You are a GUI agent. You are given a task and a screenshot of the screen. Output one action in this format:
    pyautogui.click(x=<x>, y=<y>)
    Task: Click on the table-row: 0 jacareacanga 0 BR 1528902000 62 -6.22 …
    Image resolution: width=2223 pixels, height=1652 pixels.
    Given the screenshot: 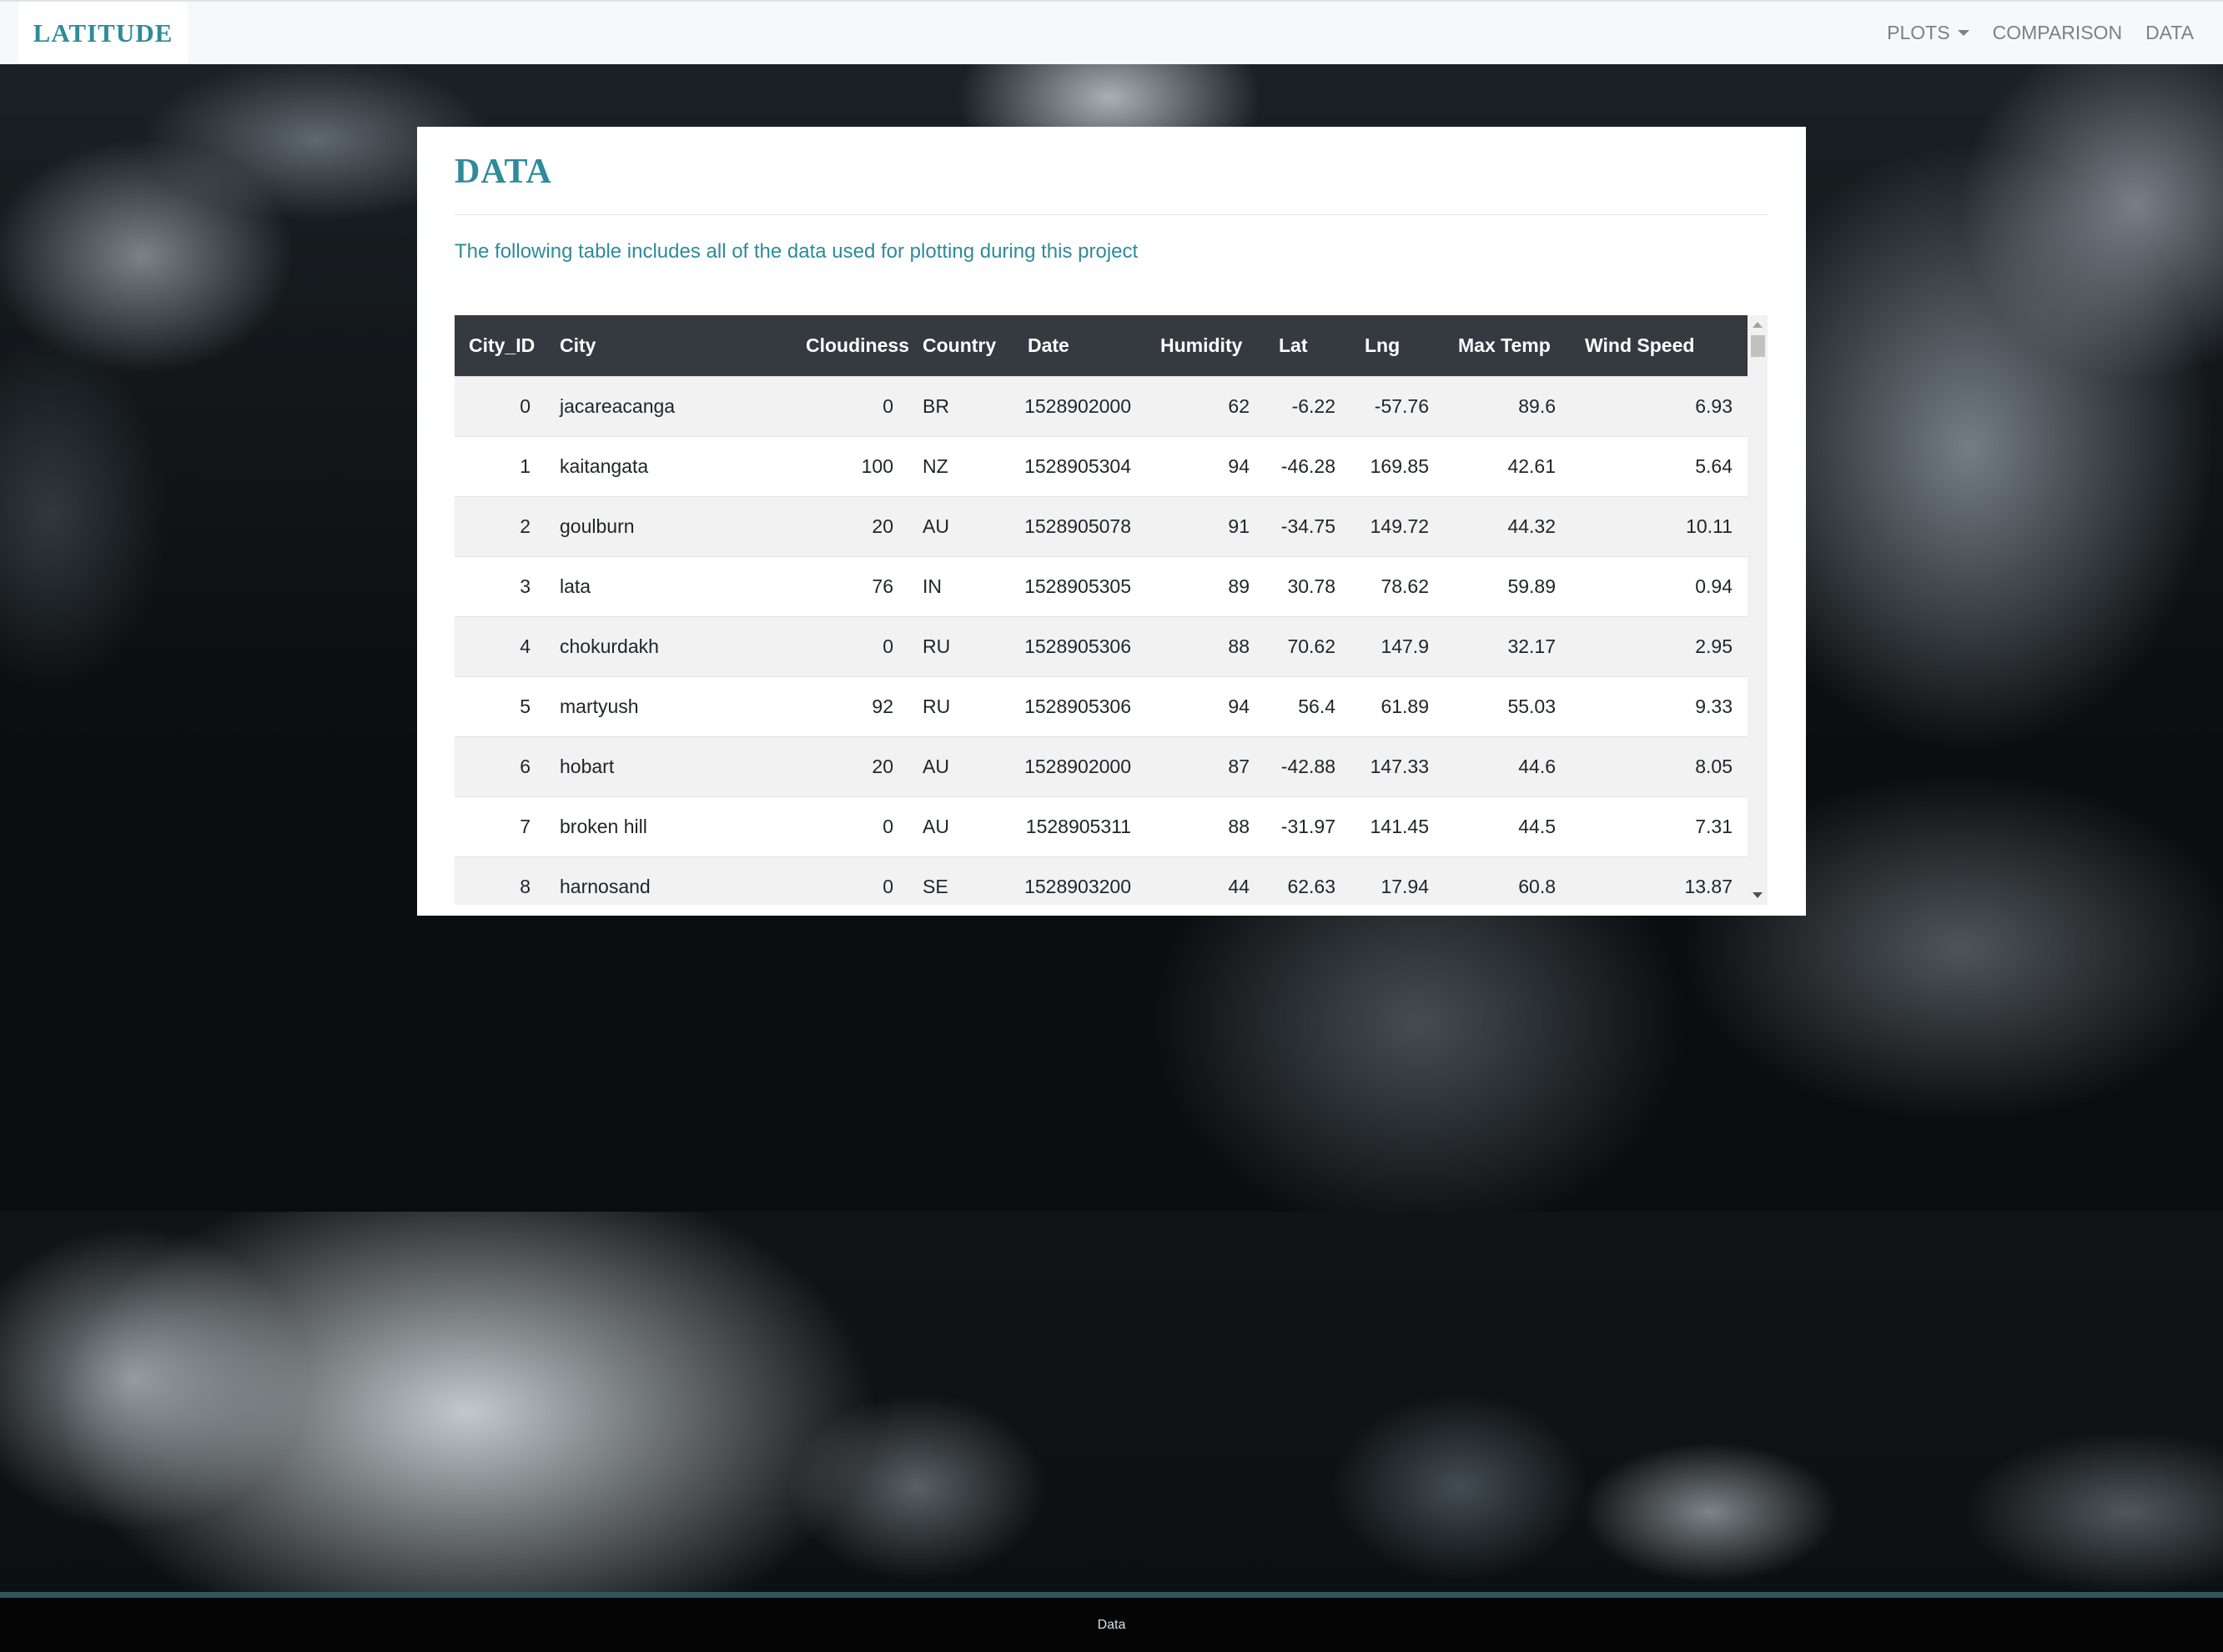 What is the action you would take?
    pyautogui.click(x=1101, y=406)
    